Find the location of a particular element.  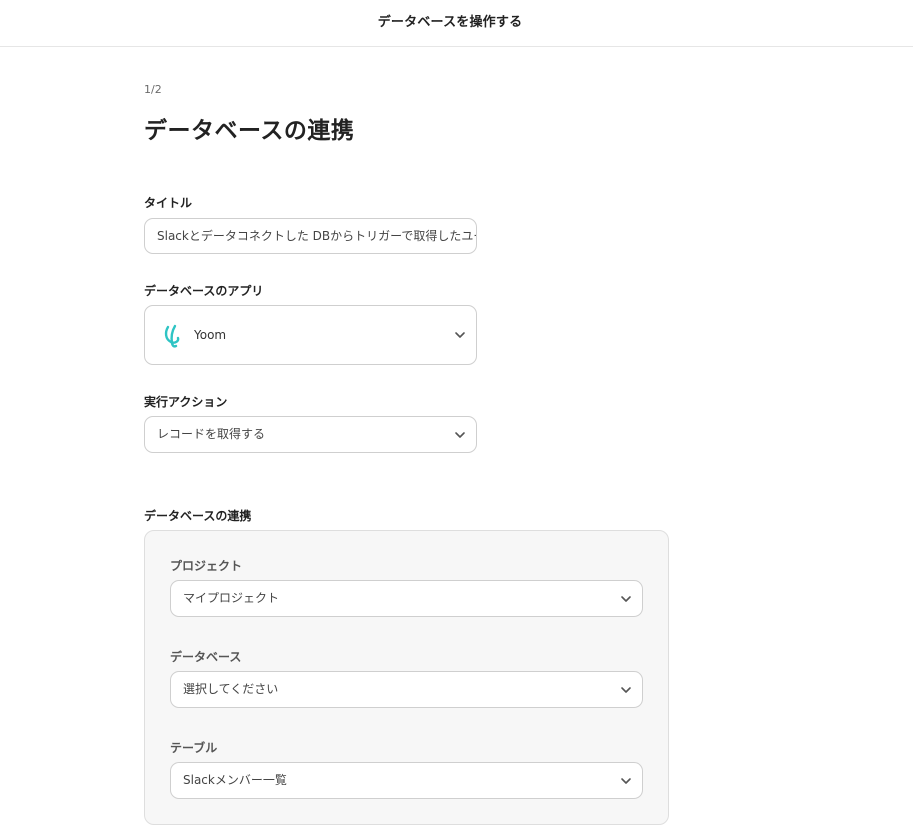

project-select-value: マイプロジェクト is located at coordinates (231, 598).